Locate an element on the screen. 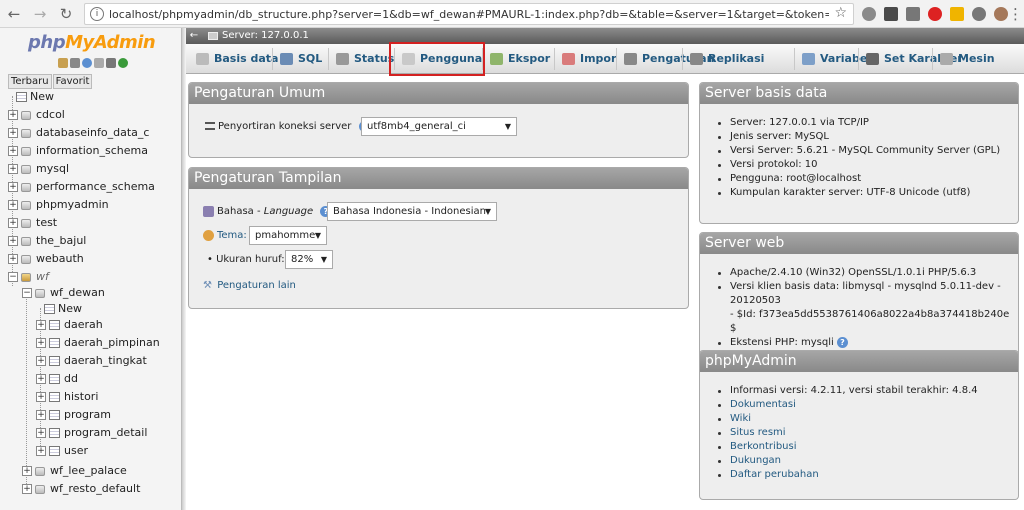  tree-database-item: + mysql is located at coordinates (90, 169).